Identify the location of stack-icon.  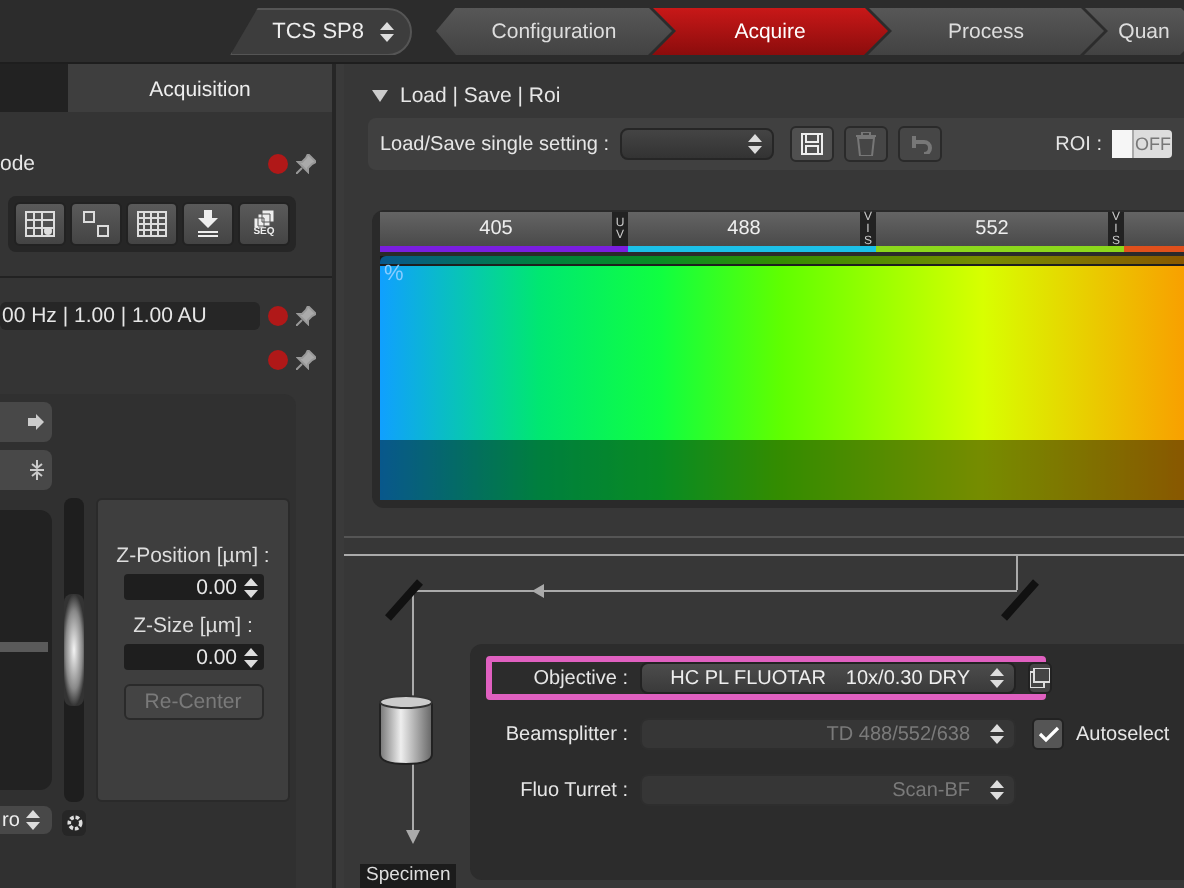
(264, 219).